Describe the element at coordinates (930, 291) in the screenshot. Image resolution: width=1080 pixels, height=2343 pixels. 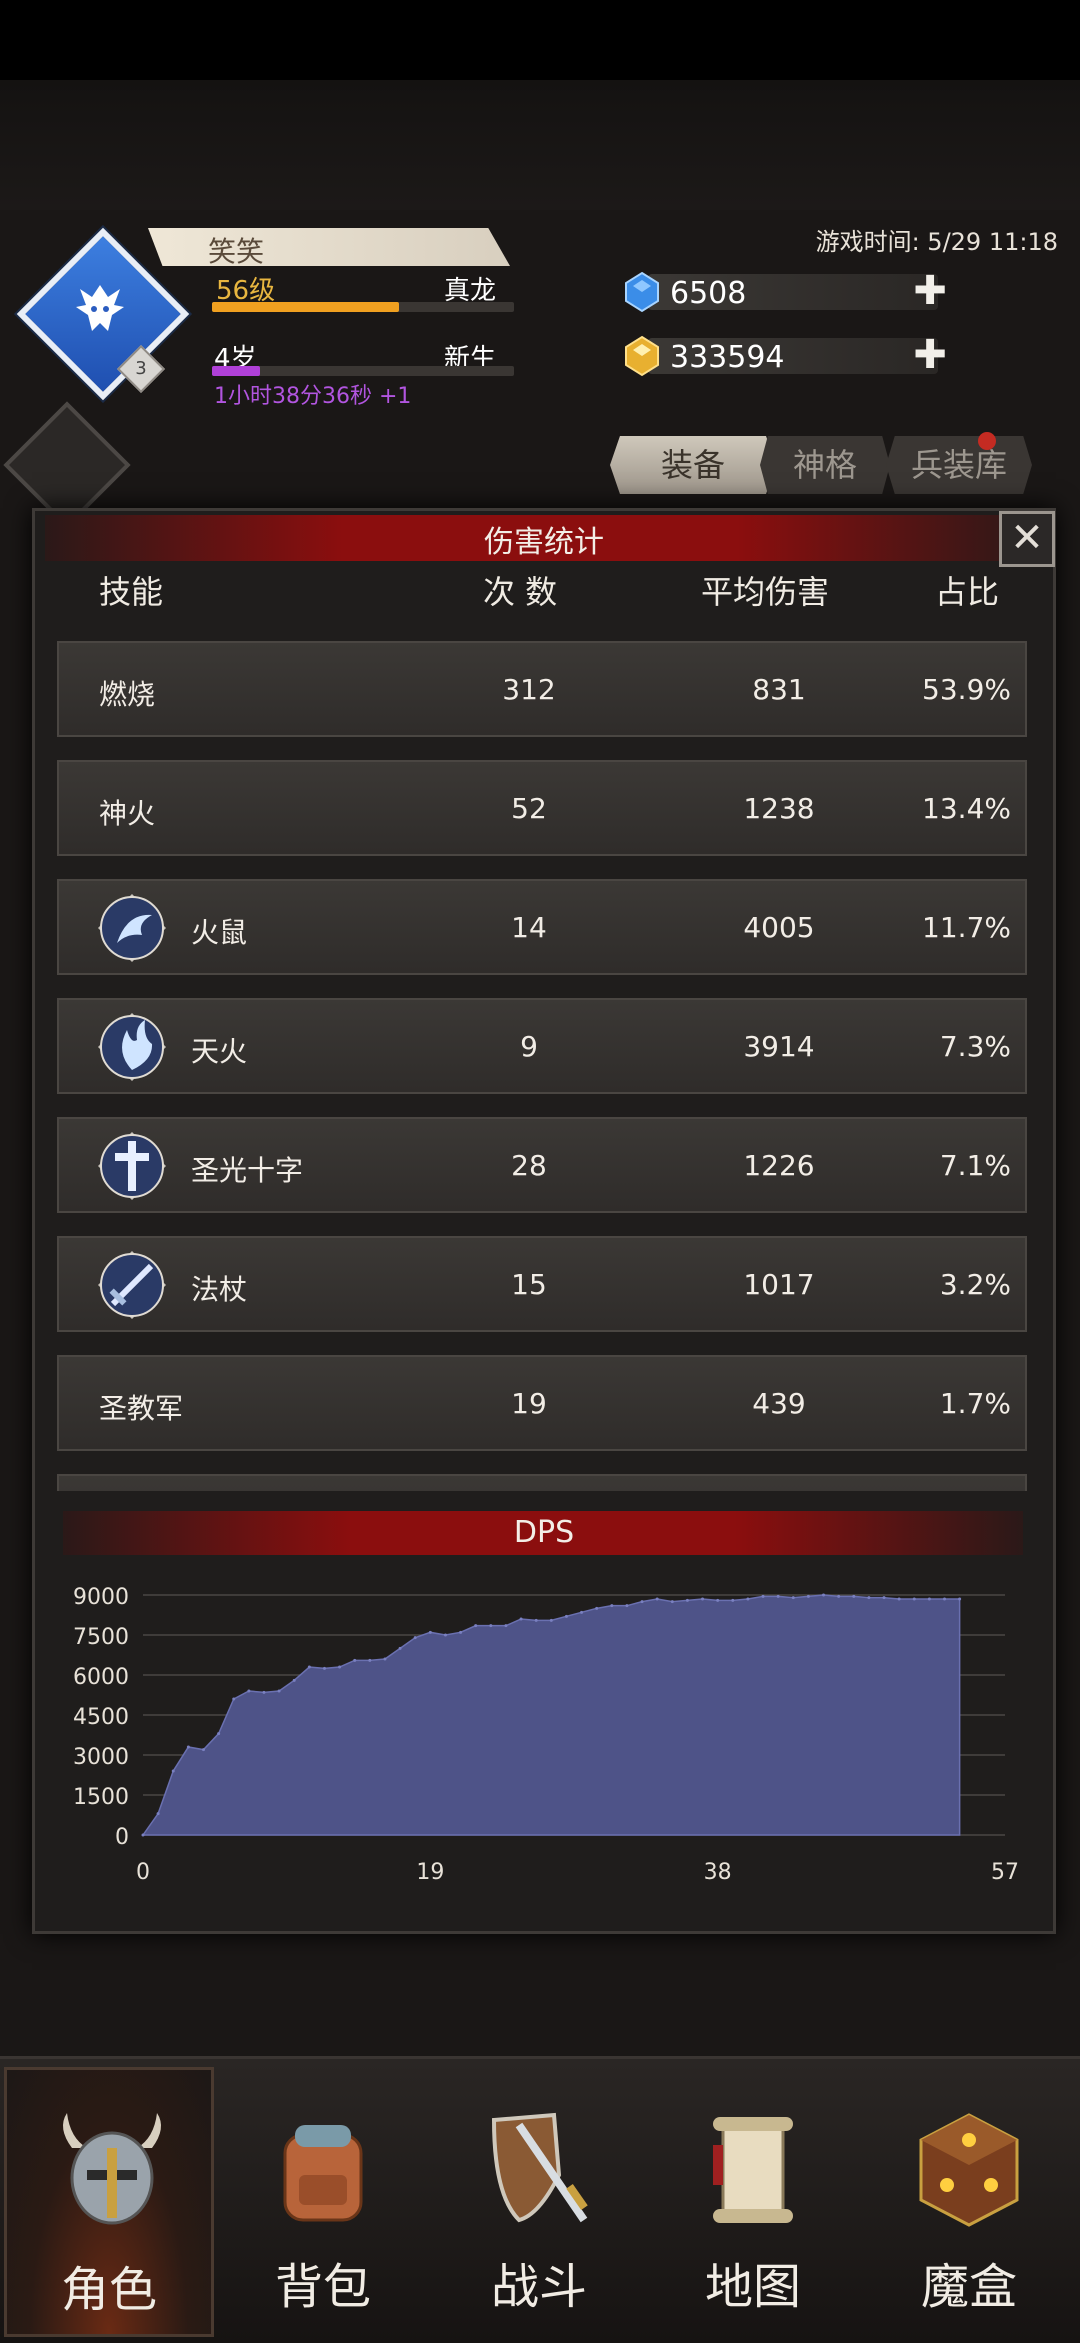
I see `add-diamond-button: ✚` at that location.